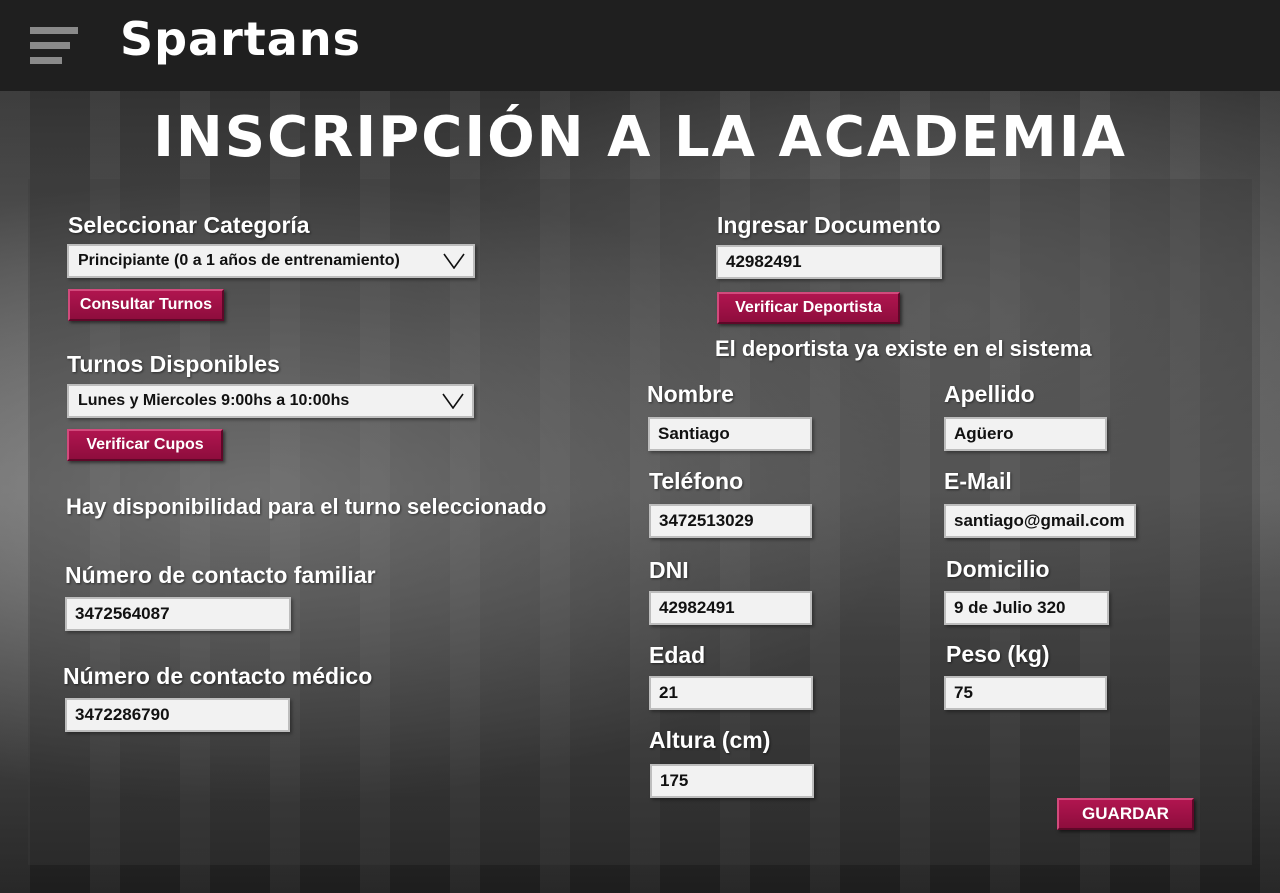 This screenshot has height=893, width=1280. Describe the element at coordinates (1125, 814) in the screenshot. I see `guardar-button: GUARDAR` at that location.